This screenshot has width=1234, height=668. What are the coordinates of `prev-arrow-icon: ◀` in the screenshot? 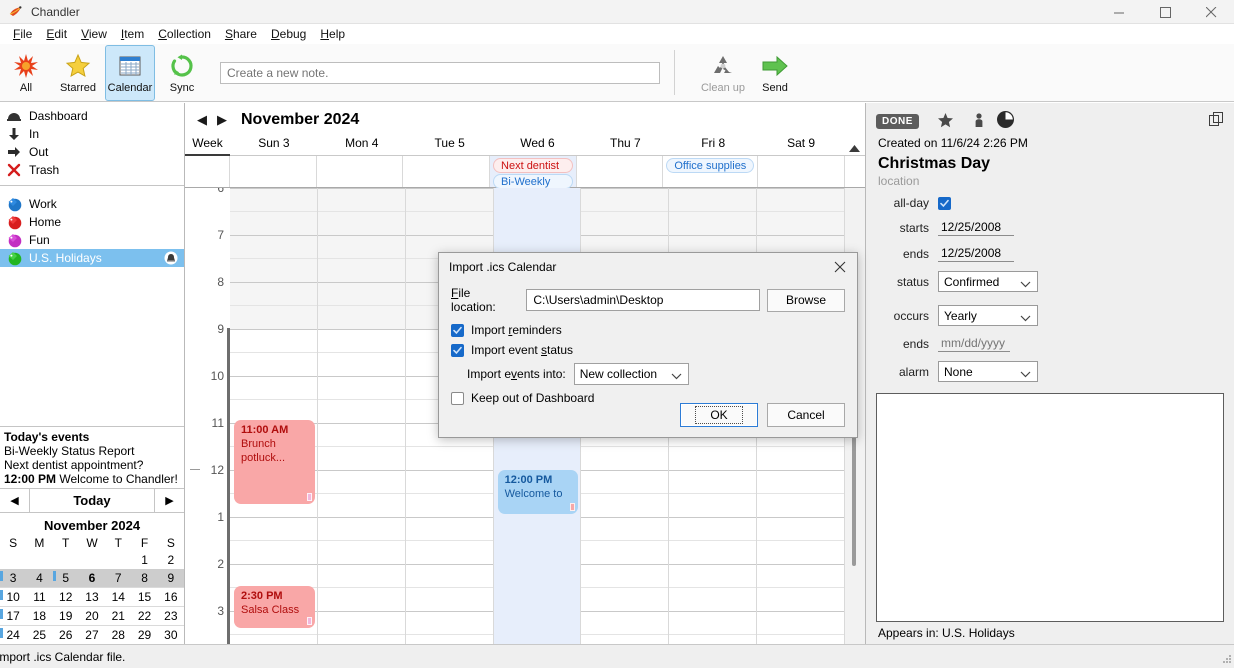 It's located at (202, 120).